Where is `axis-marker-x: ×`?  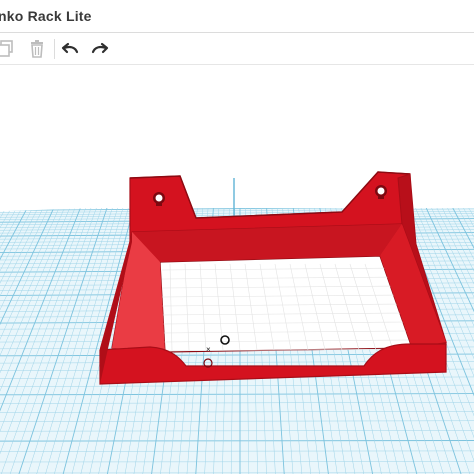 axis-marker-x: × is located at coordinates (208, 349).